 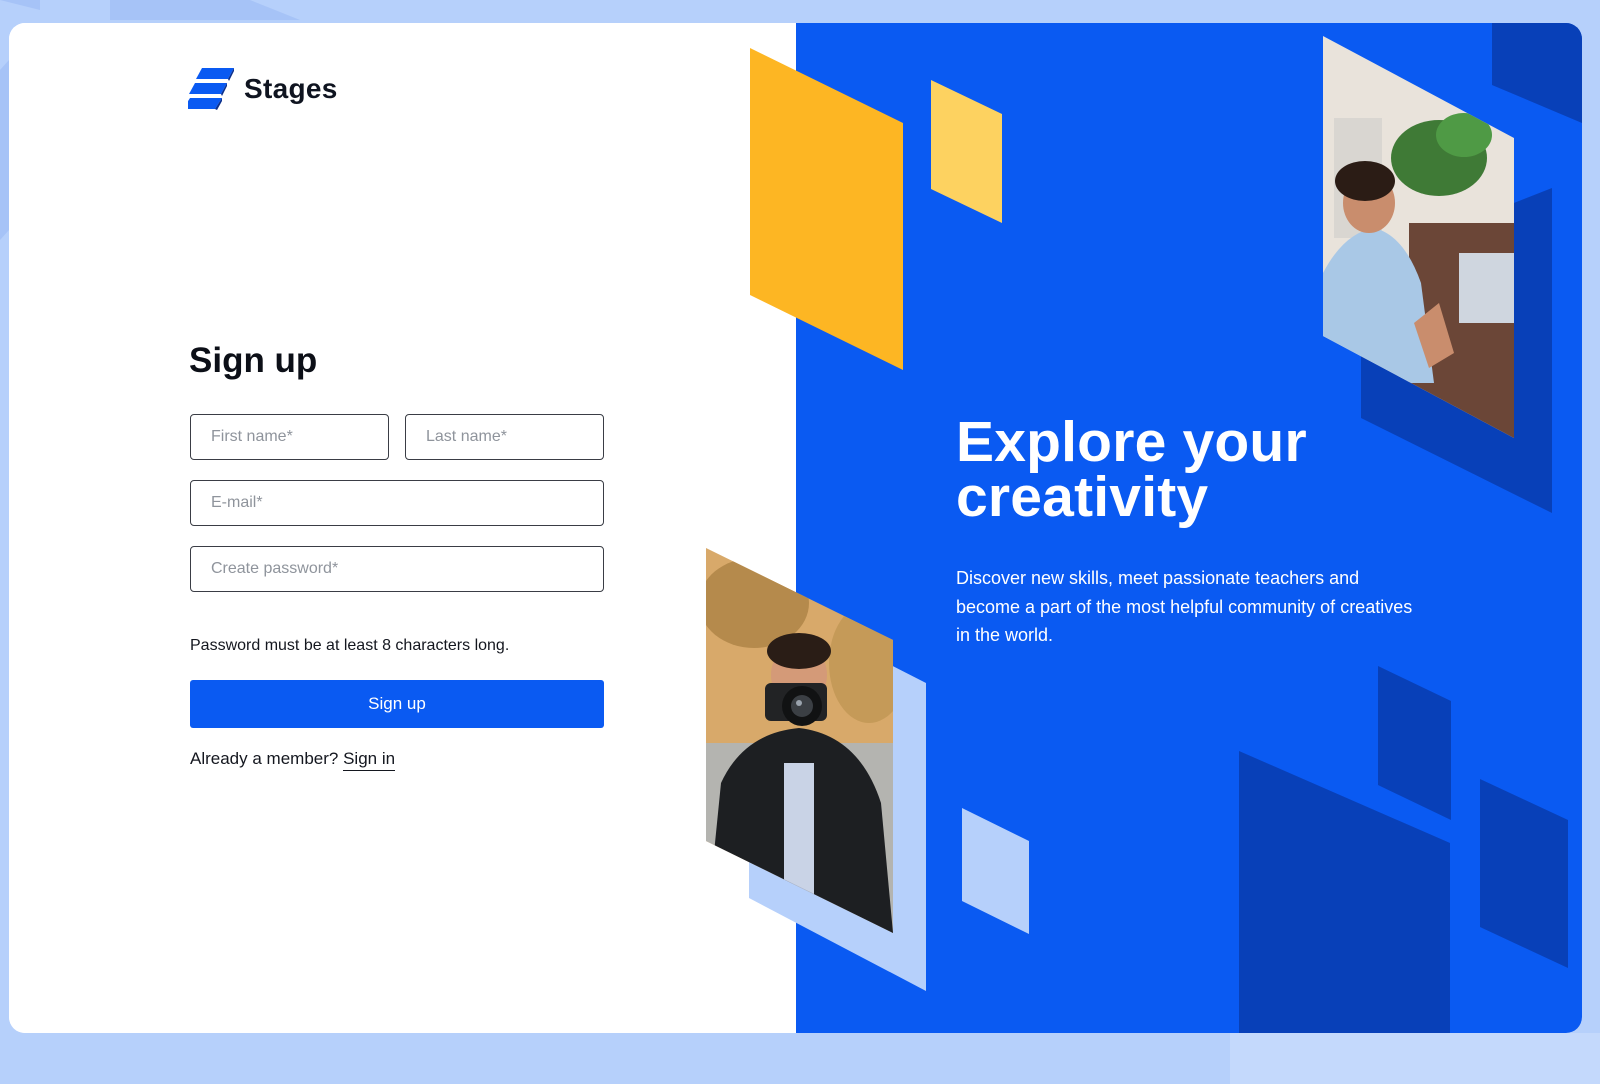 I want to click on hero-headline: Explore your creativity, so click(x=1131, y=469).